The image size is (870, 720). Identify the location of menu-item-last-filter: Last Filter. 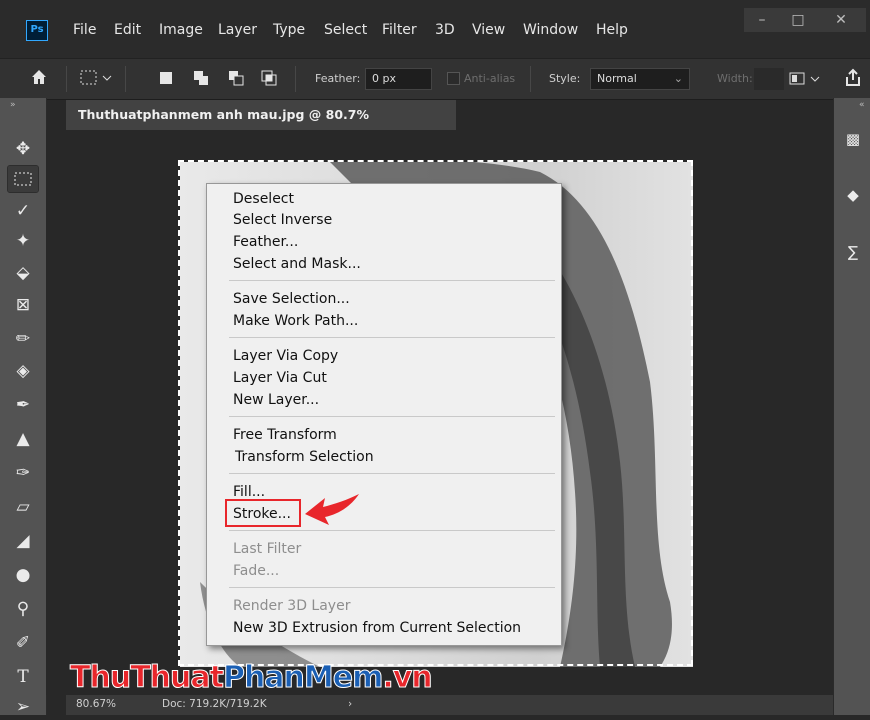
(267, 549).